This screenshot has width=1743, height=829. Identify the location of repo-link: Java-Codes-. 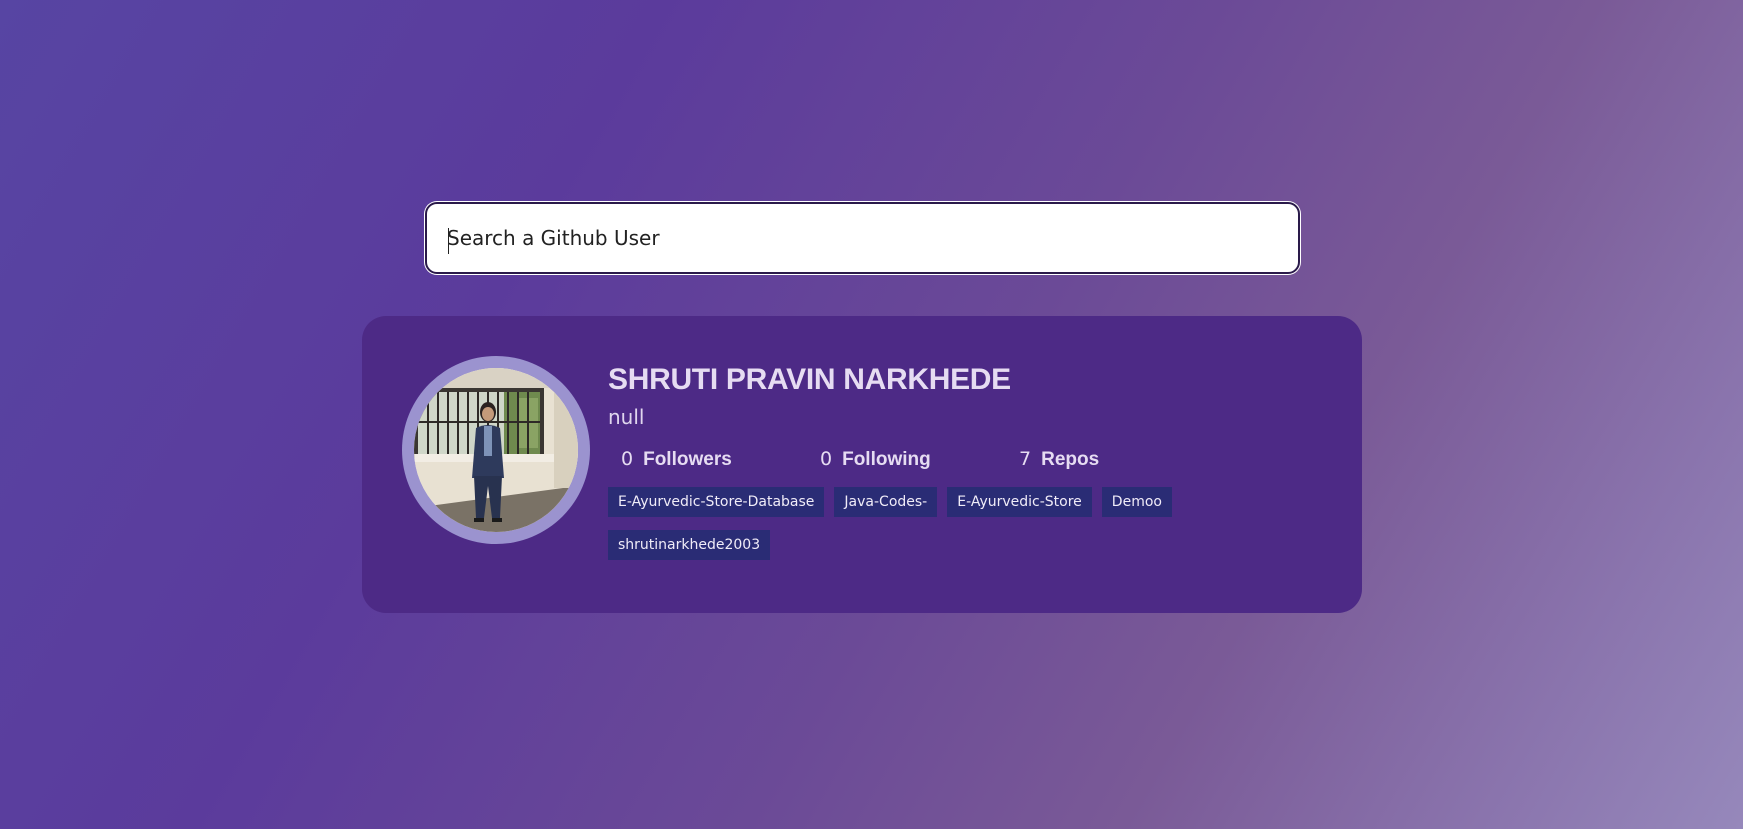
(886, 502).